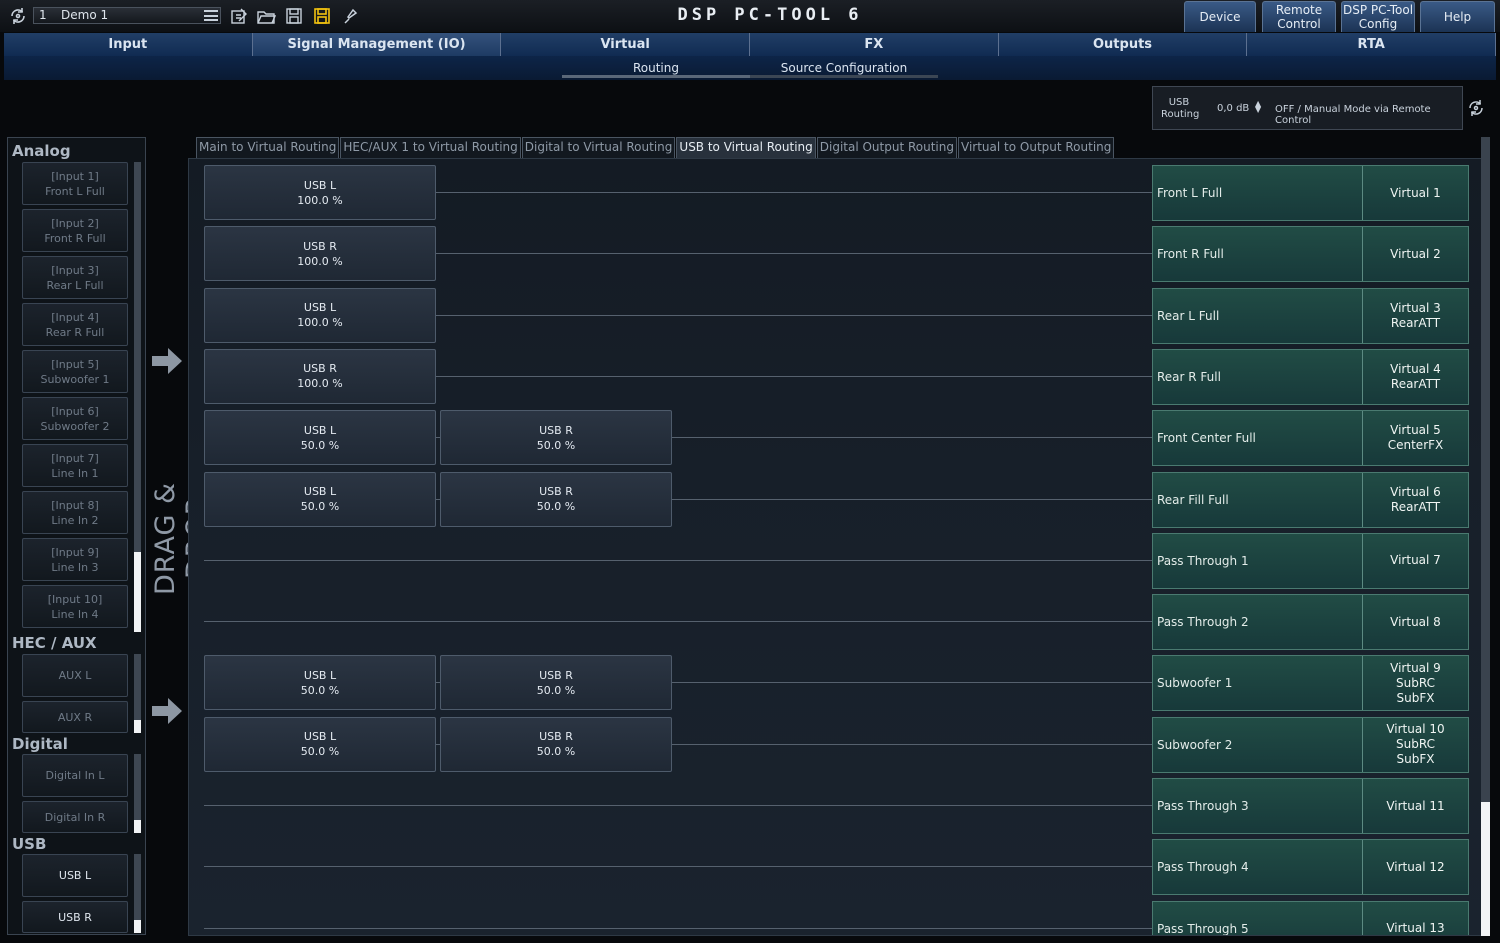  Describe the element at coordinates (75, 230) in the screenshot. I see `source-input-2: [Input 2] Front R Full` at that location.